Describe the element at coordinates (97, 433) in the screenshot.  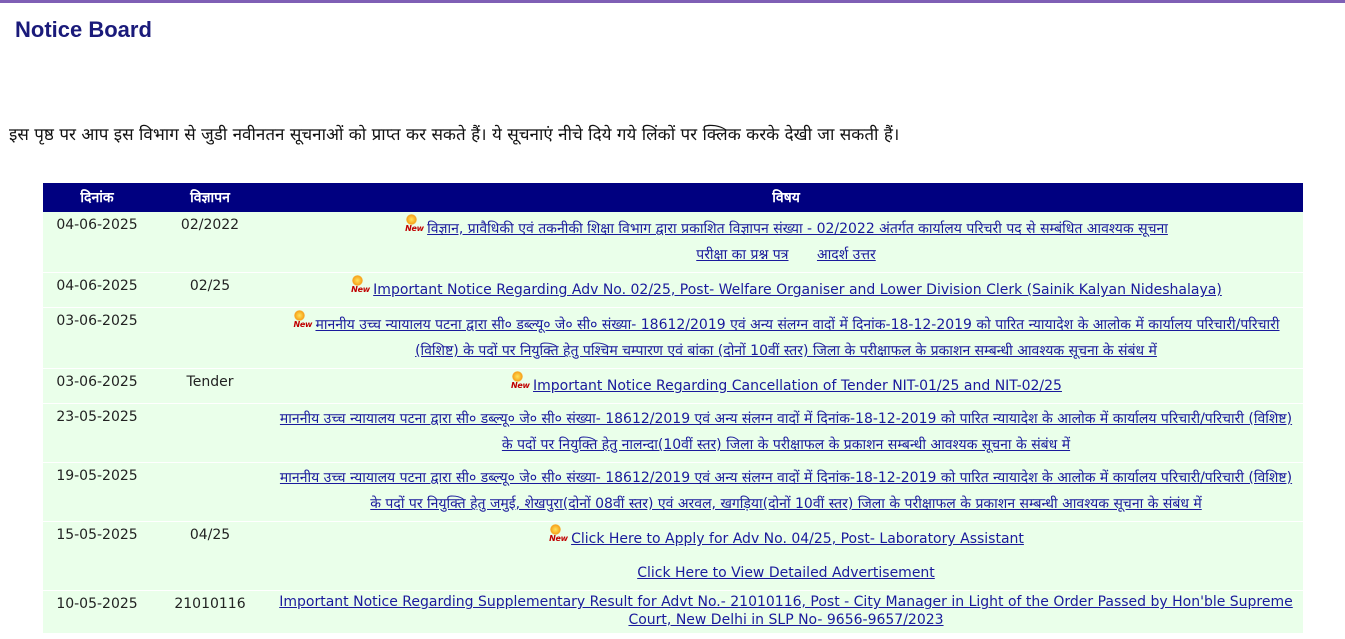
I see `row-date: 23-05-2025` at that location.